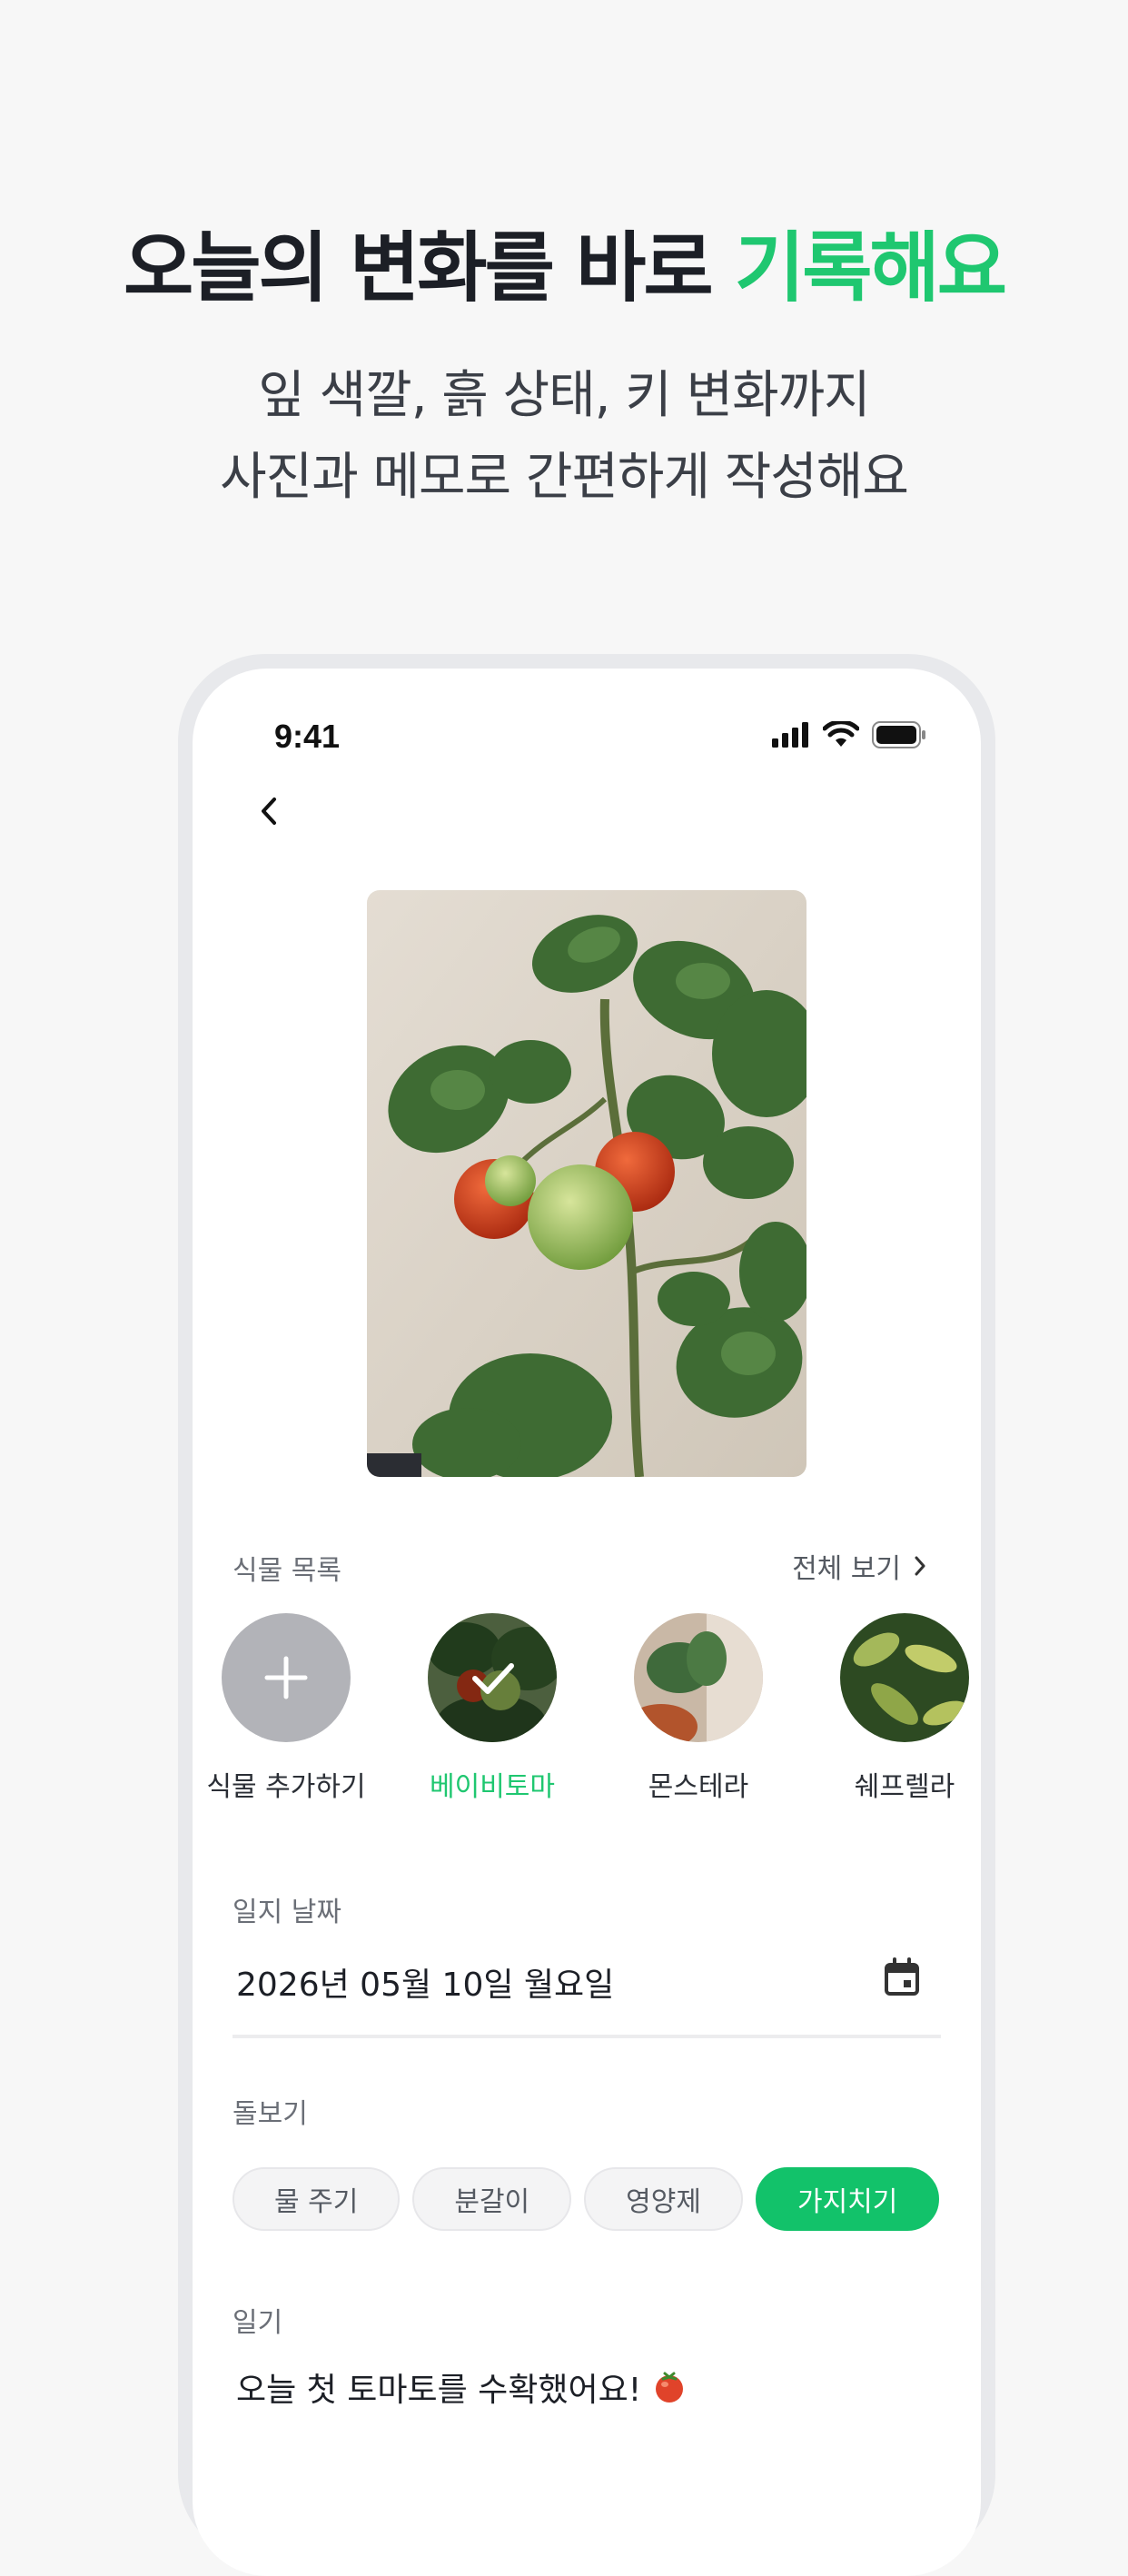 The height and width of the screenshot is (2576, 1128). Describe the element at coordinates (425, 1982) in the screenshot. I see `journal-date-field: 2026년 05월 10일 월요일` at that location.